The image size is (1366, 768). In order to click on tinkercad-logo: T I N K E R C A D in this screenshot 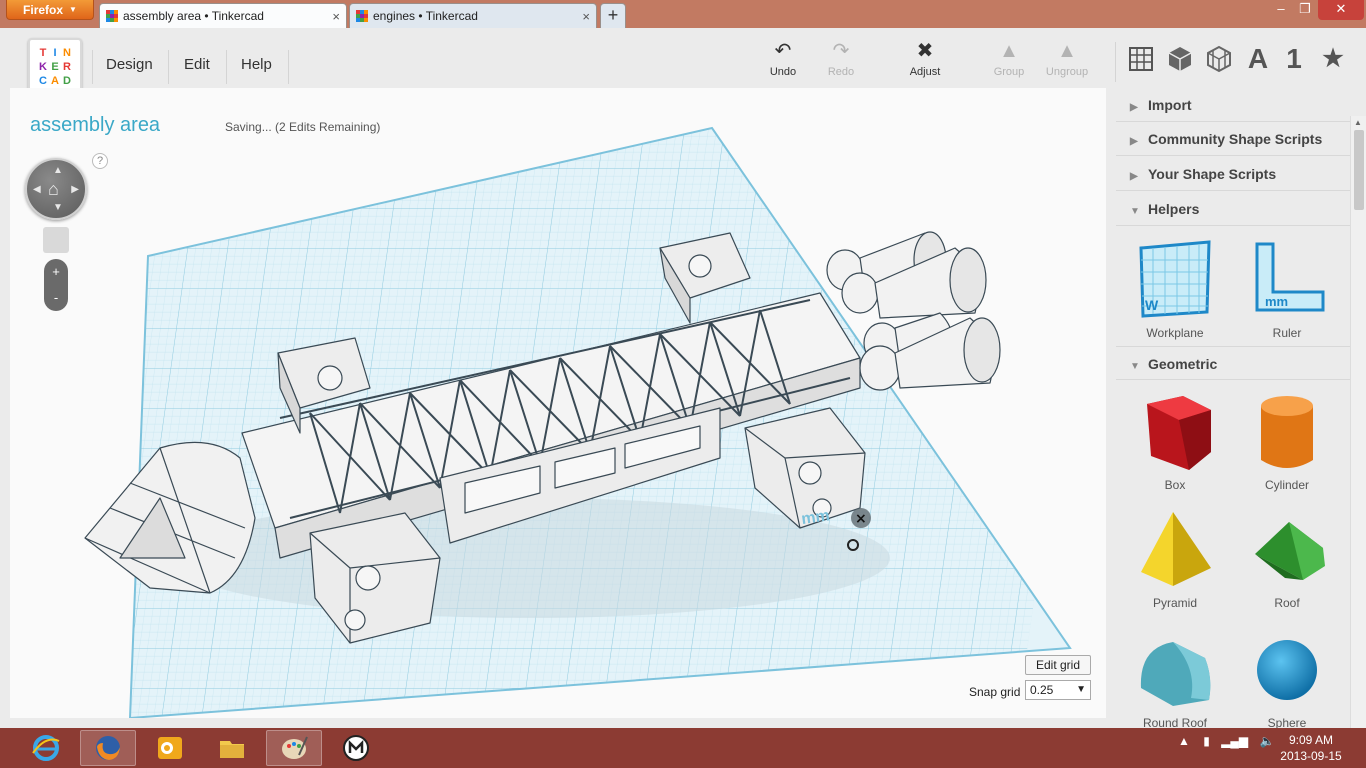, I will do `click(55, 65)`.